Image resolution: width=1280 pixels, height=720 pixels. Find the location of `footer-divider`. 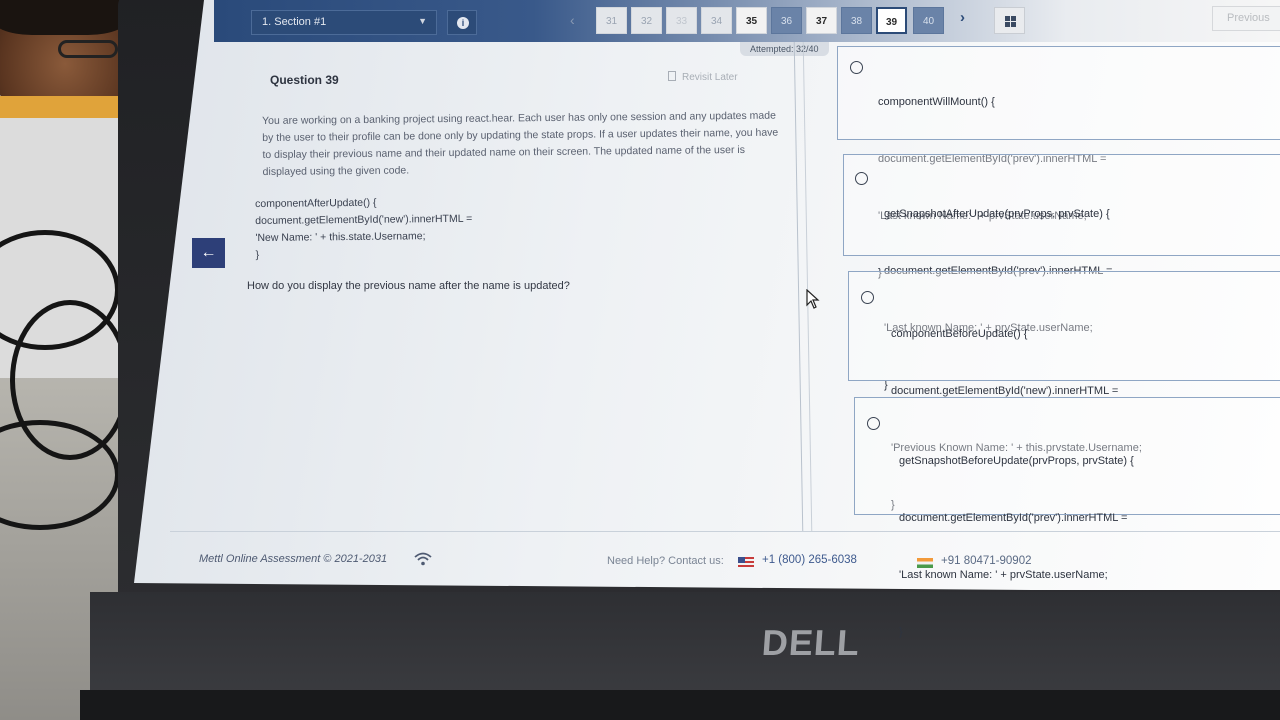

footer-divider is located at coordinates (725, 531).